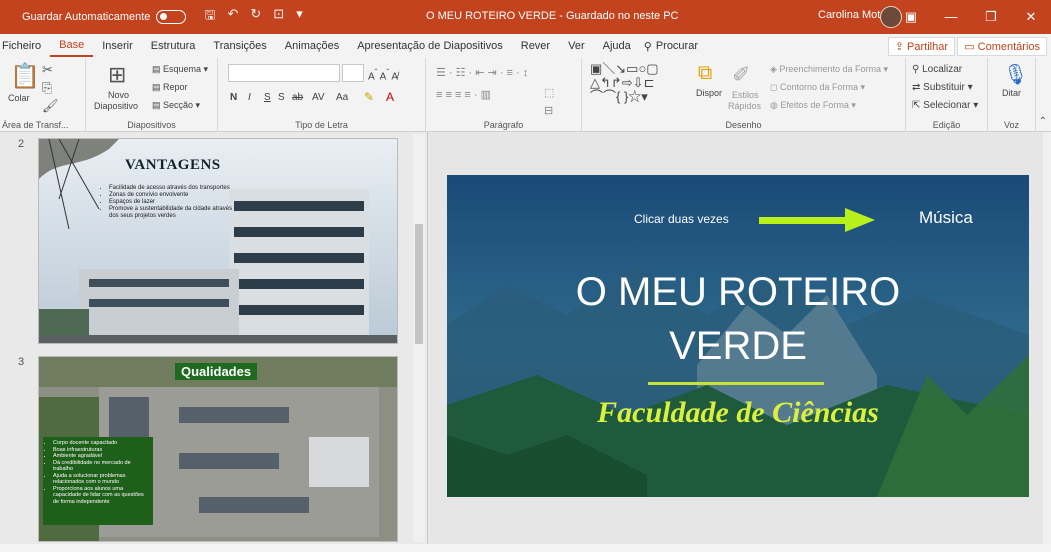 The image size is (1051, 552). What do you see at coordinates (709, 93) in the screenshot?
I see `arrange-label: Dispor` at bounding box center [709, 93].